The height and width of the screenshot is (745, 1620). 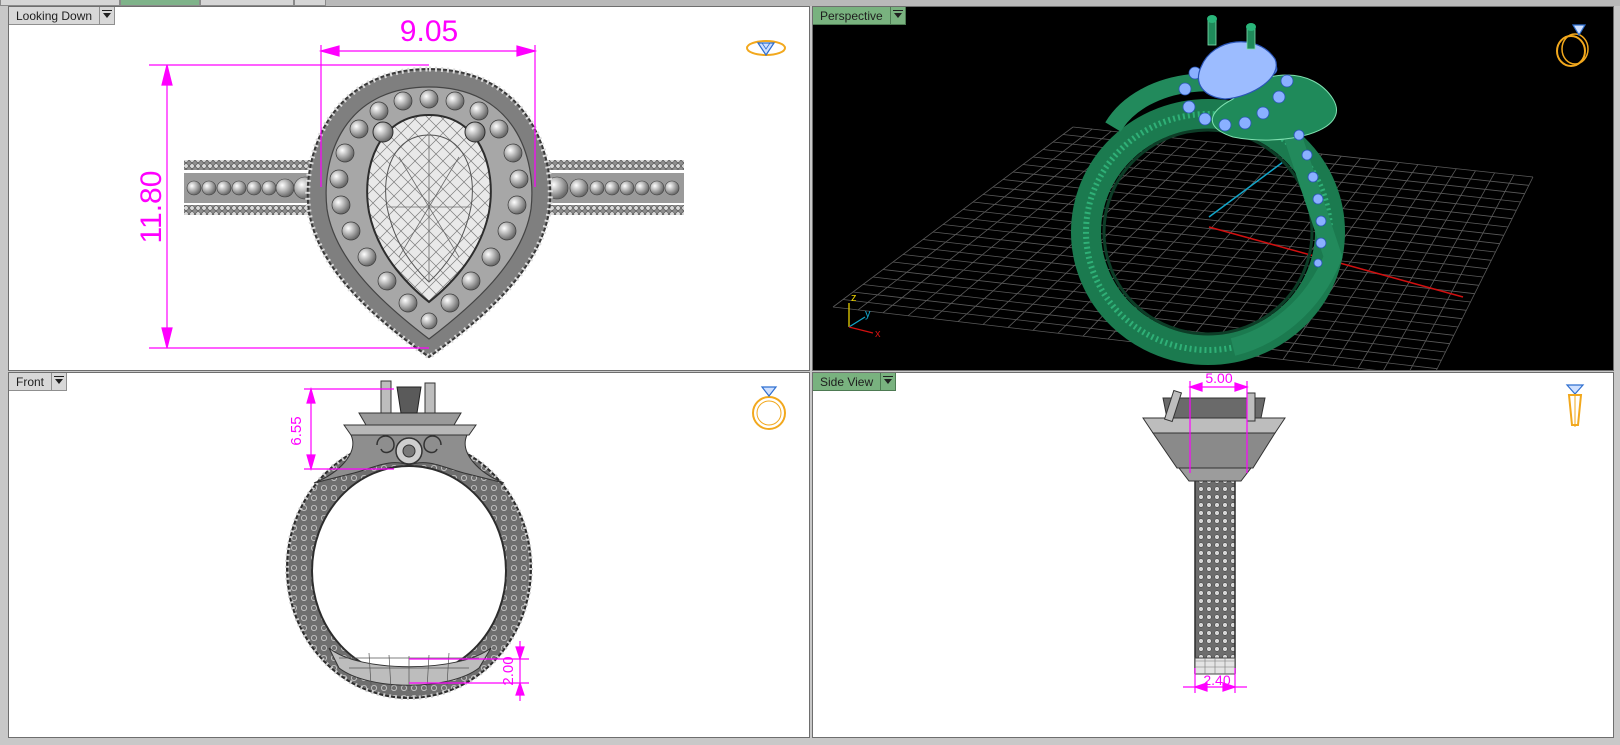 I want to click on dimension-bottom-width-label: 2.40, so click(x=1216, y=680).